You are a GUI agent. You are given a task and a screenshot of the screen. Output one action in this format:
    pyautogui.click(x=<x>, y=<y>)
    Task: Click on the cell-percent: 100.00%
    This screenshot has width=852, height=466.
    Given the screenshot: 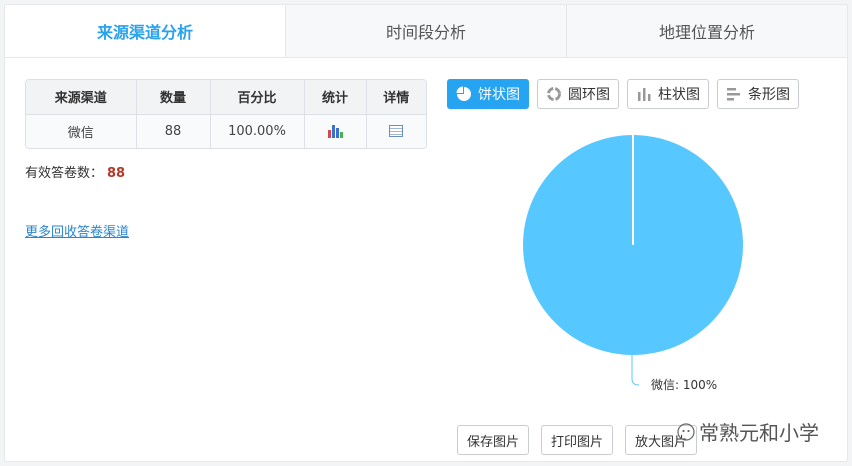 What is the action you would take?
    pyautogui.click(x=256, y=131)
    